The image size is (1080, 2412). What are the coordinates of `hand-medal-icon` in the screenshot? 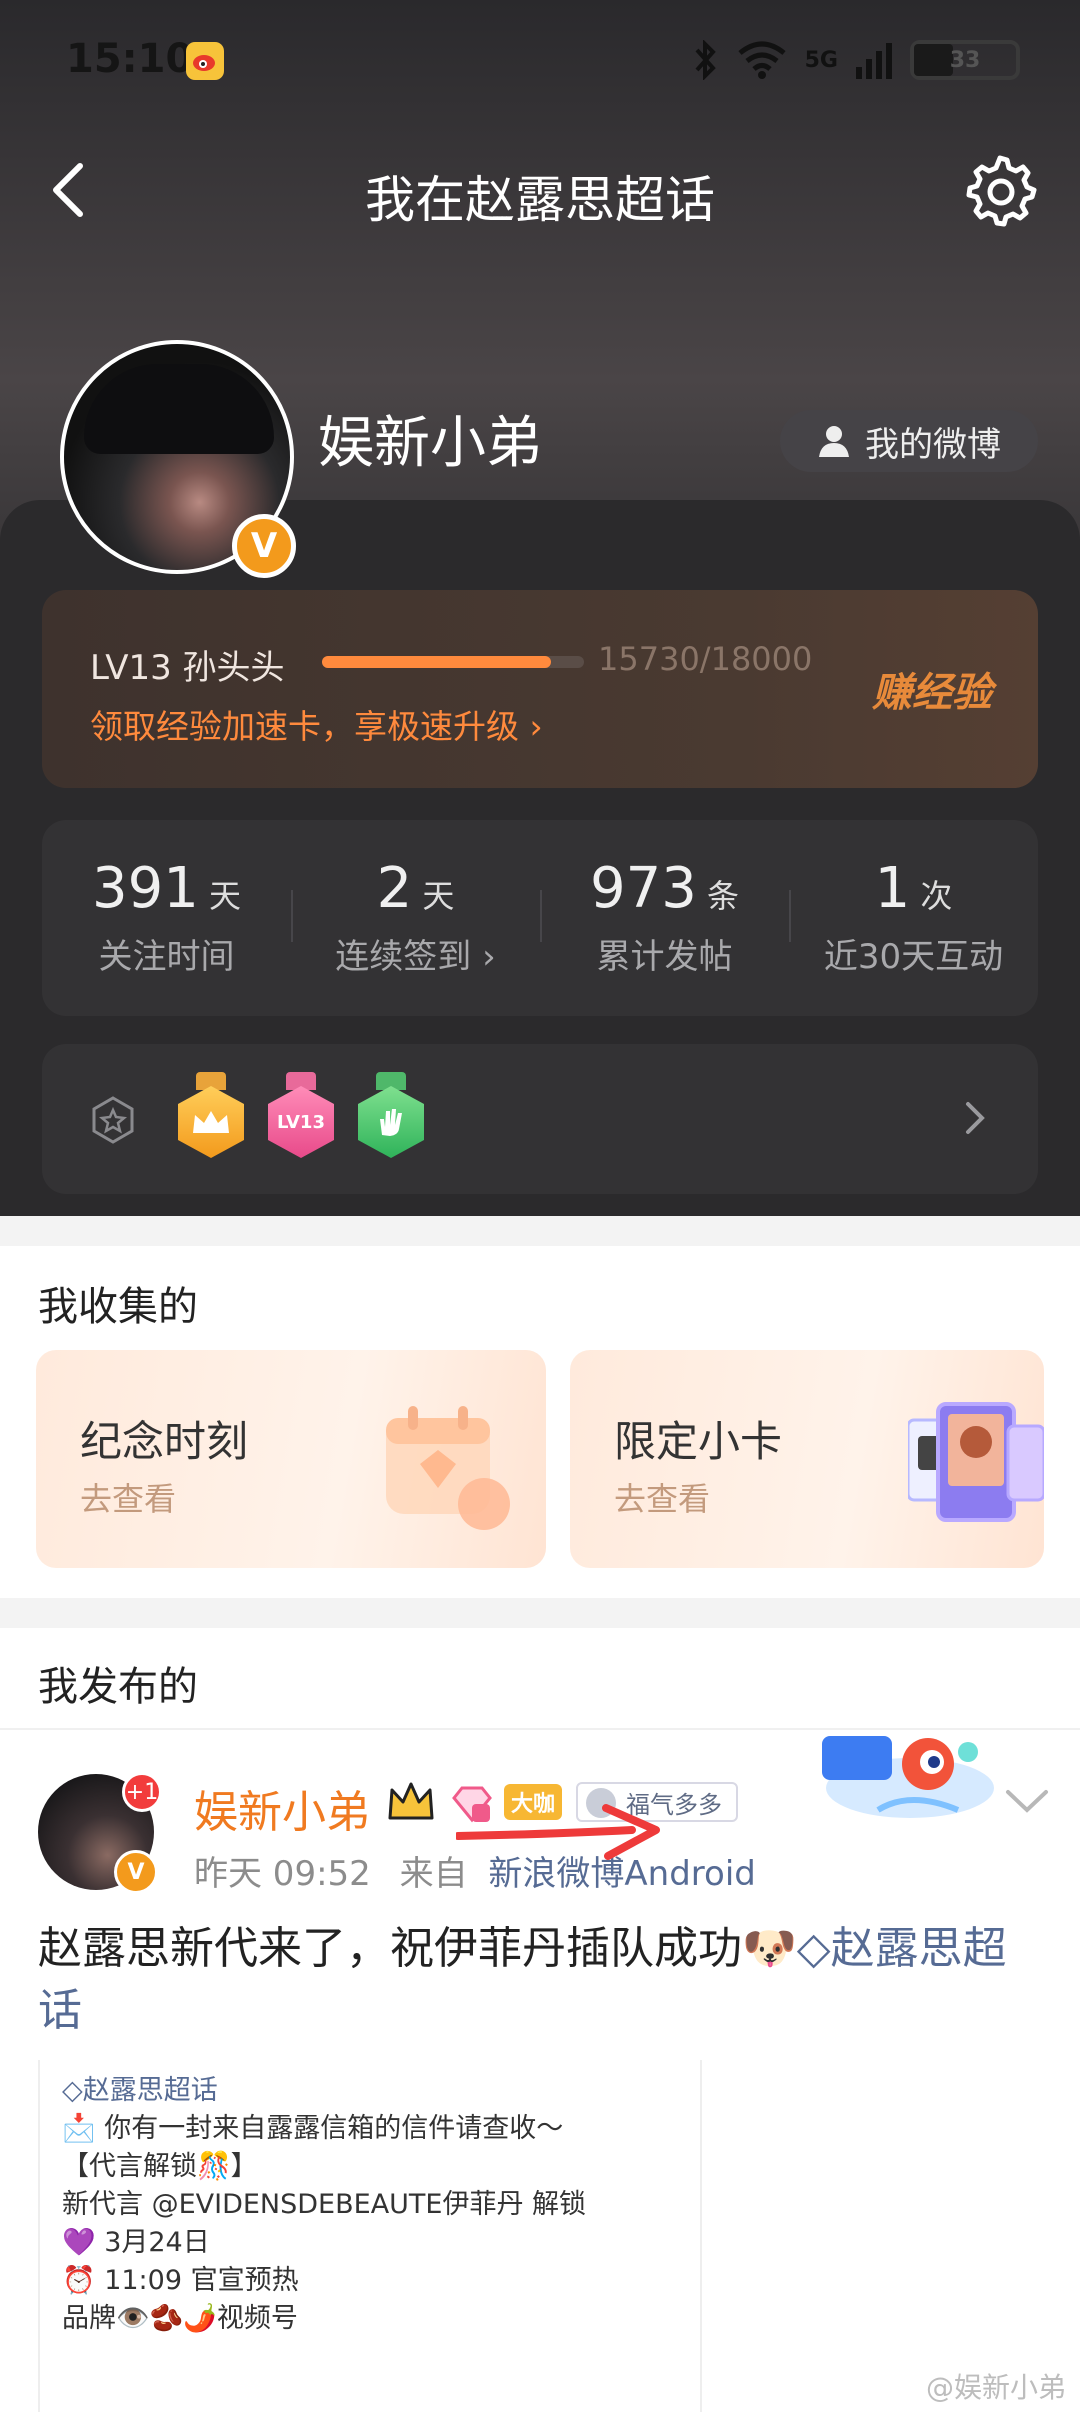 It's located at (391, 1115).